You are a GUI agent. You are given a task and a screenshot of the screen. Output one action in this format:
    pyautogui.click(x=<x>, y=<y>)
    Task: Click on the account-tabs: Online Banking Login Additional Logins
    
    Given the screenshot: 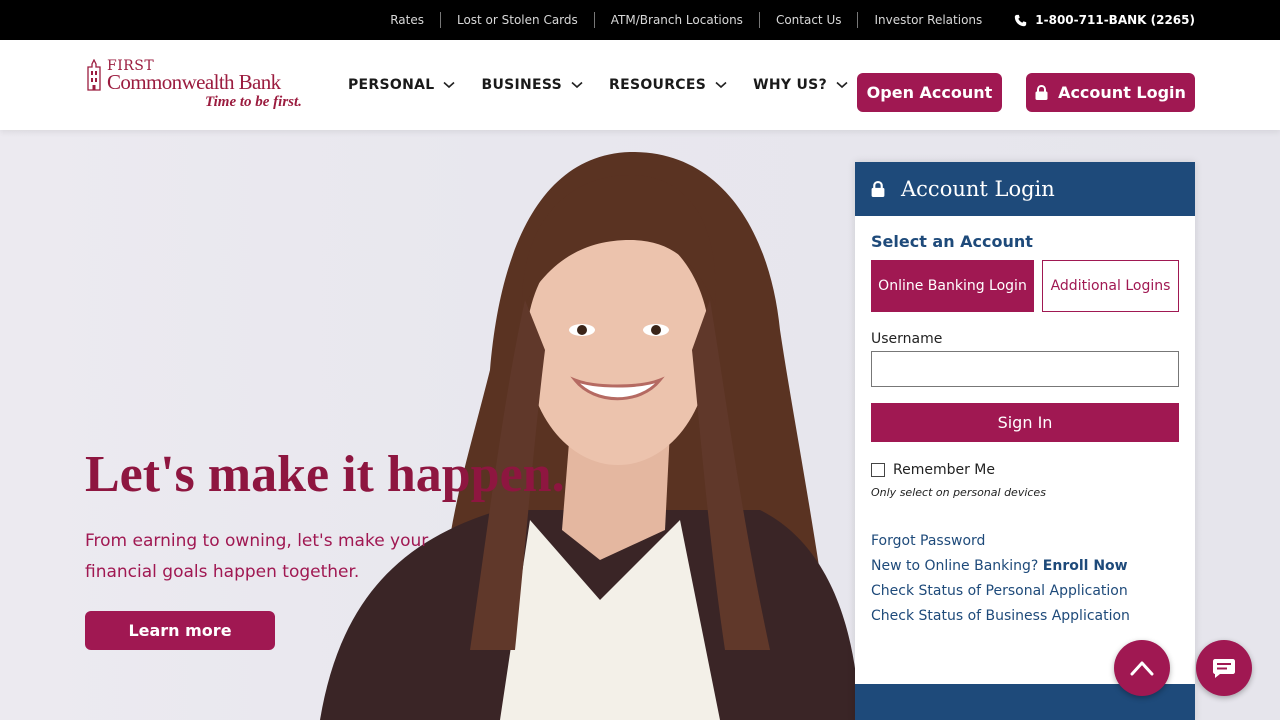 What is the action you would take?
    pyautogui.click(x=1025, y=286)
    